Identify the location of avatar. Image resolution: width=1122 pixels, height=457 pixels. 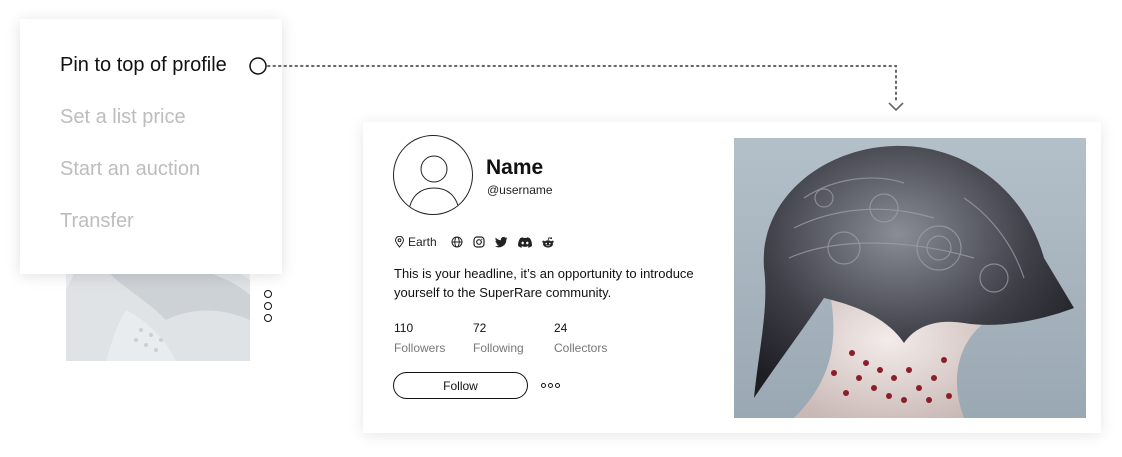
(433, 175).